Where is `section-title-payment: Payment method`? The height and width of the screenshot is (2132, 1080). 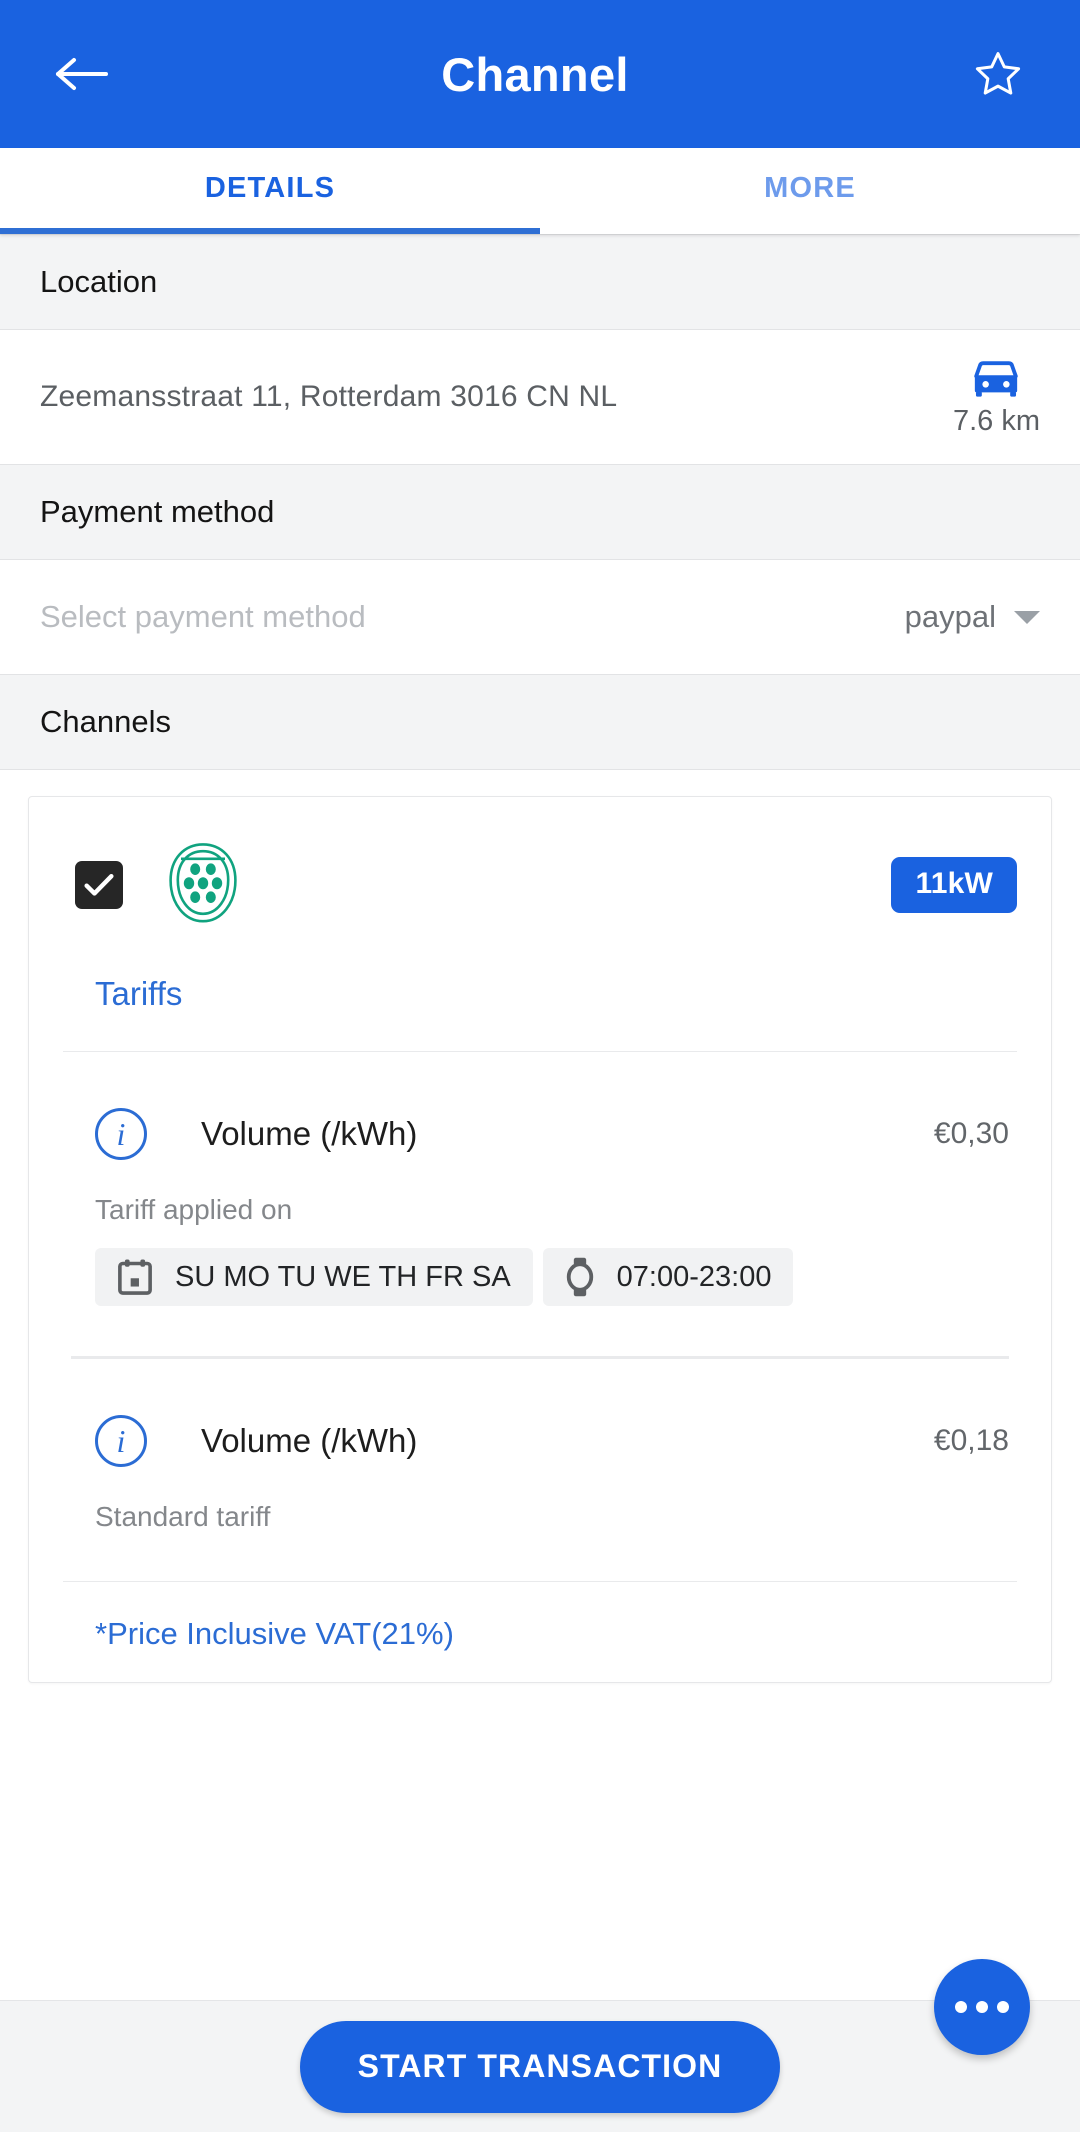 section-title-payment: Payment method is located at coordinates (157, 511).